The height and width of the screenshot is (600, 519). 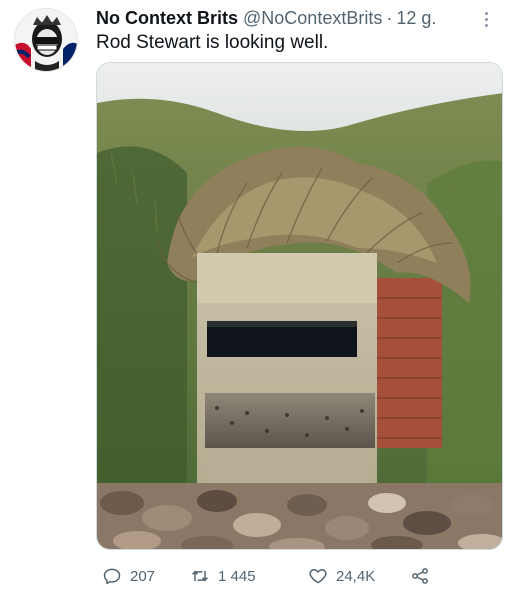 I want to click on reply-count: 207, so click(x=143, y=576).